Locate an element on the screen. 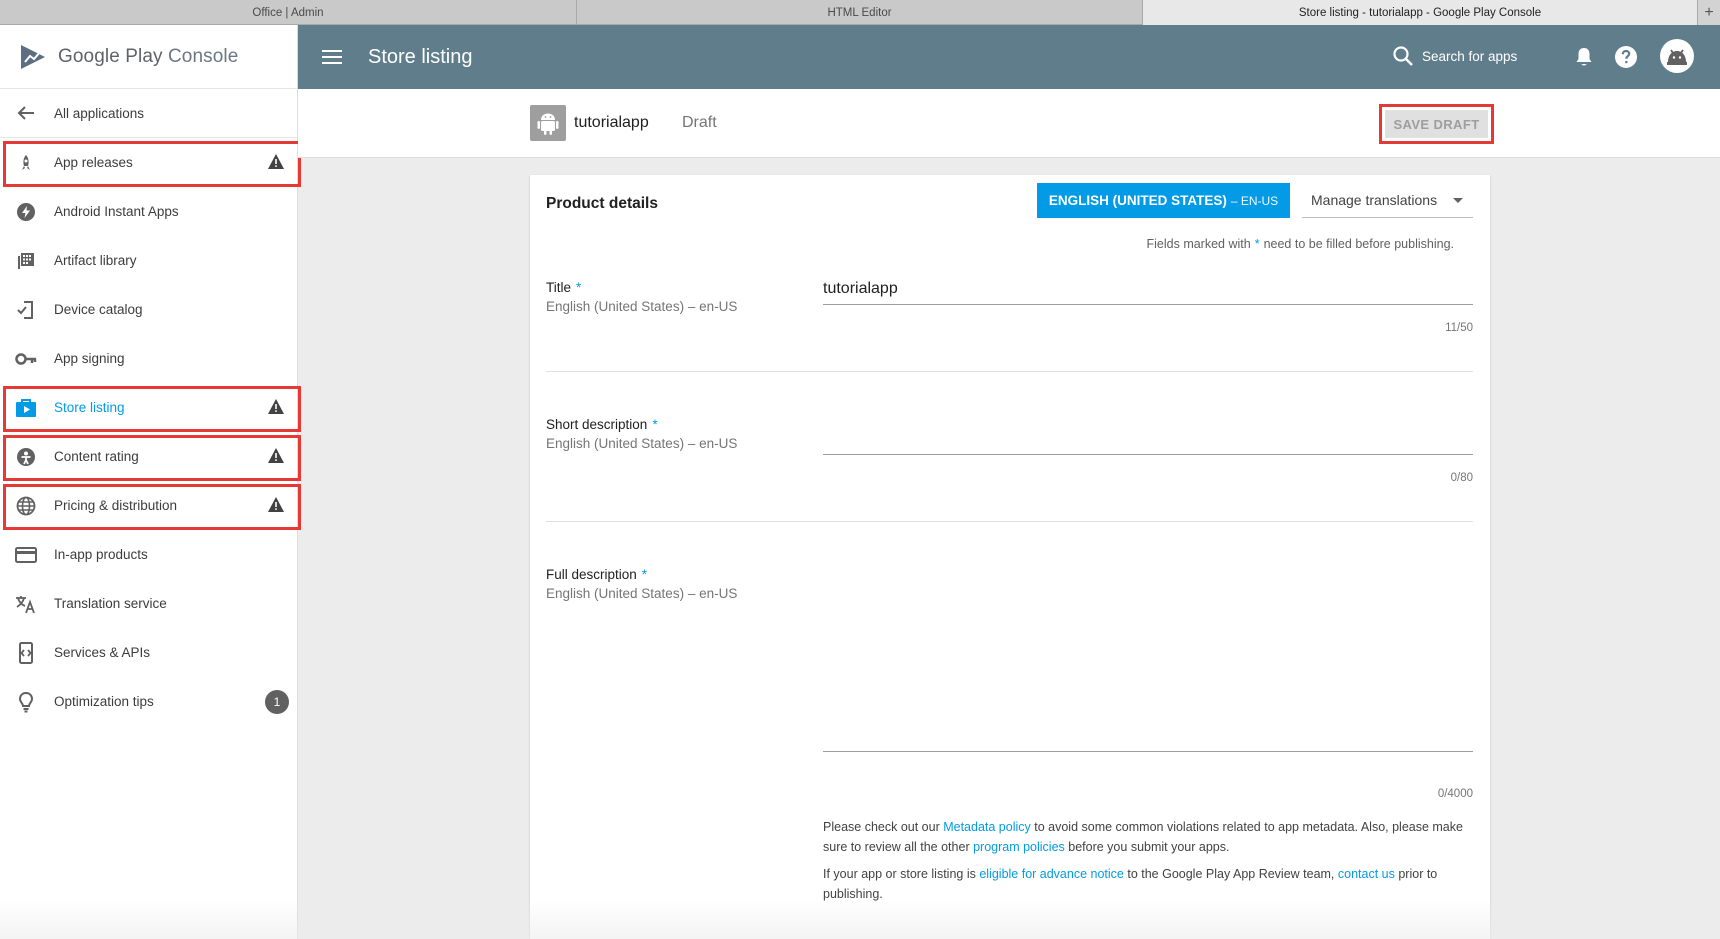 The width and height of the screenshot is (1720, 939). account-avatar-icon is located at coordinates (1677, 56).